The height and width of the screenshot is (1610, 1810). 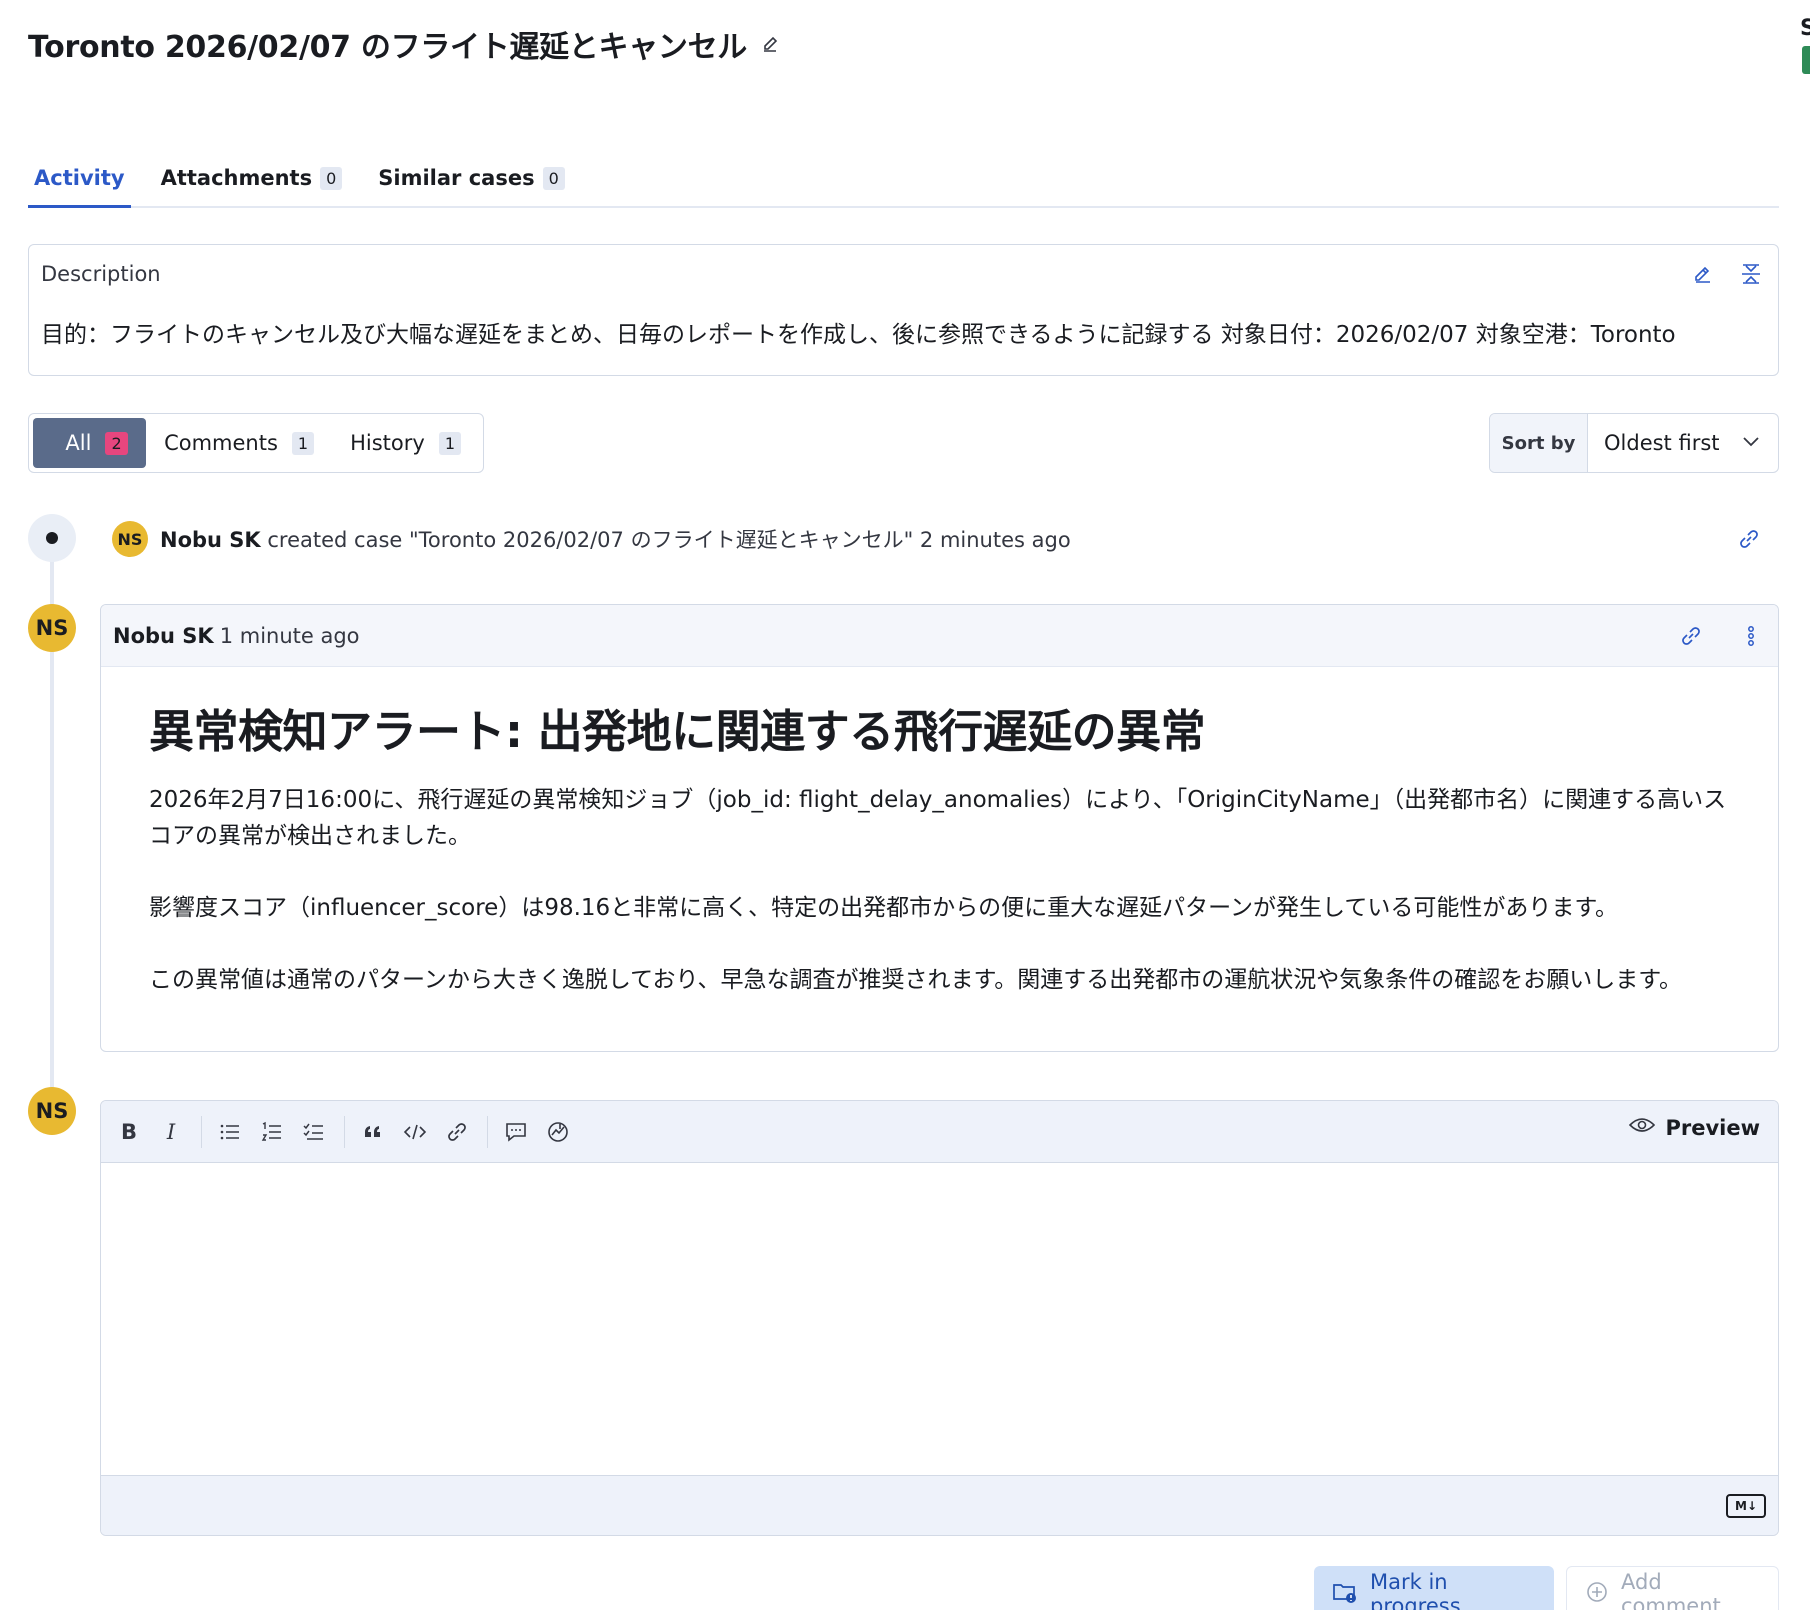 I want to click on sort-select: Oldest first, so click(x=1683, y=443).